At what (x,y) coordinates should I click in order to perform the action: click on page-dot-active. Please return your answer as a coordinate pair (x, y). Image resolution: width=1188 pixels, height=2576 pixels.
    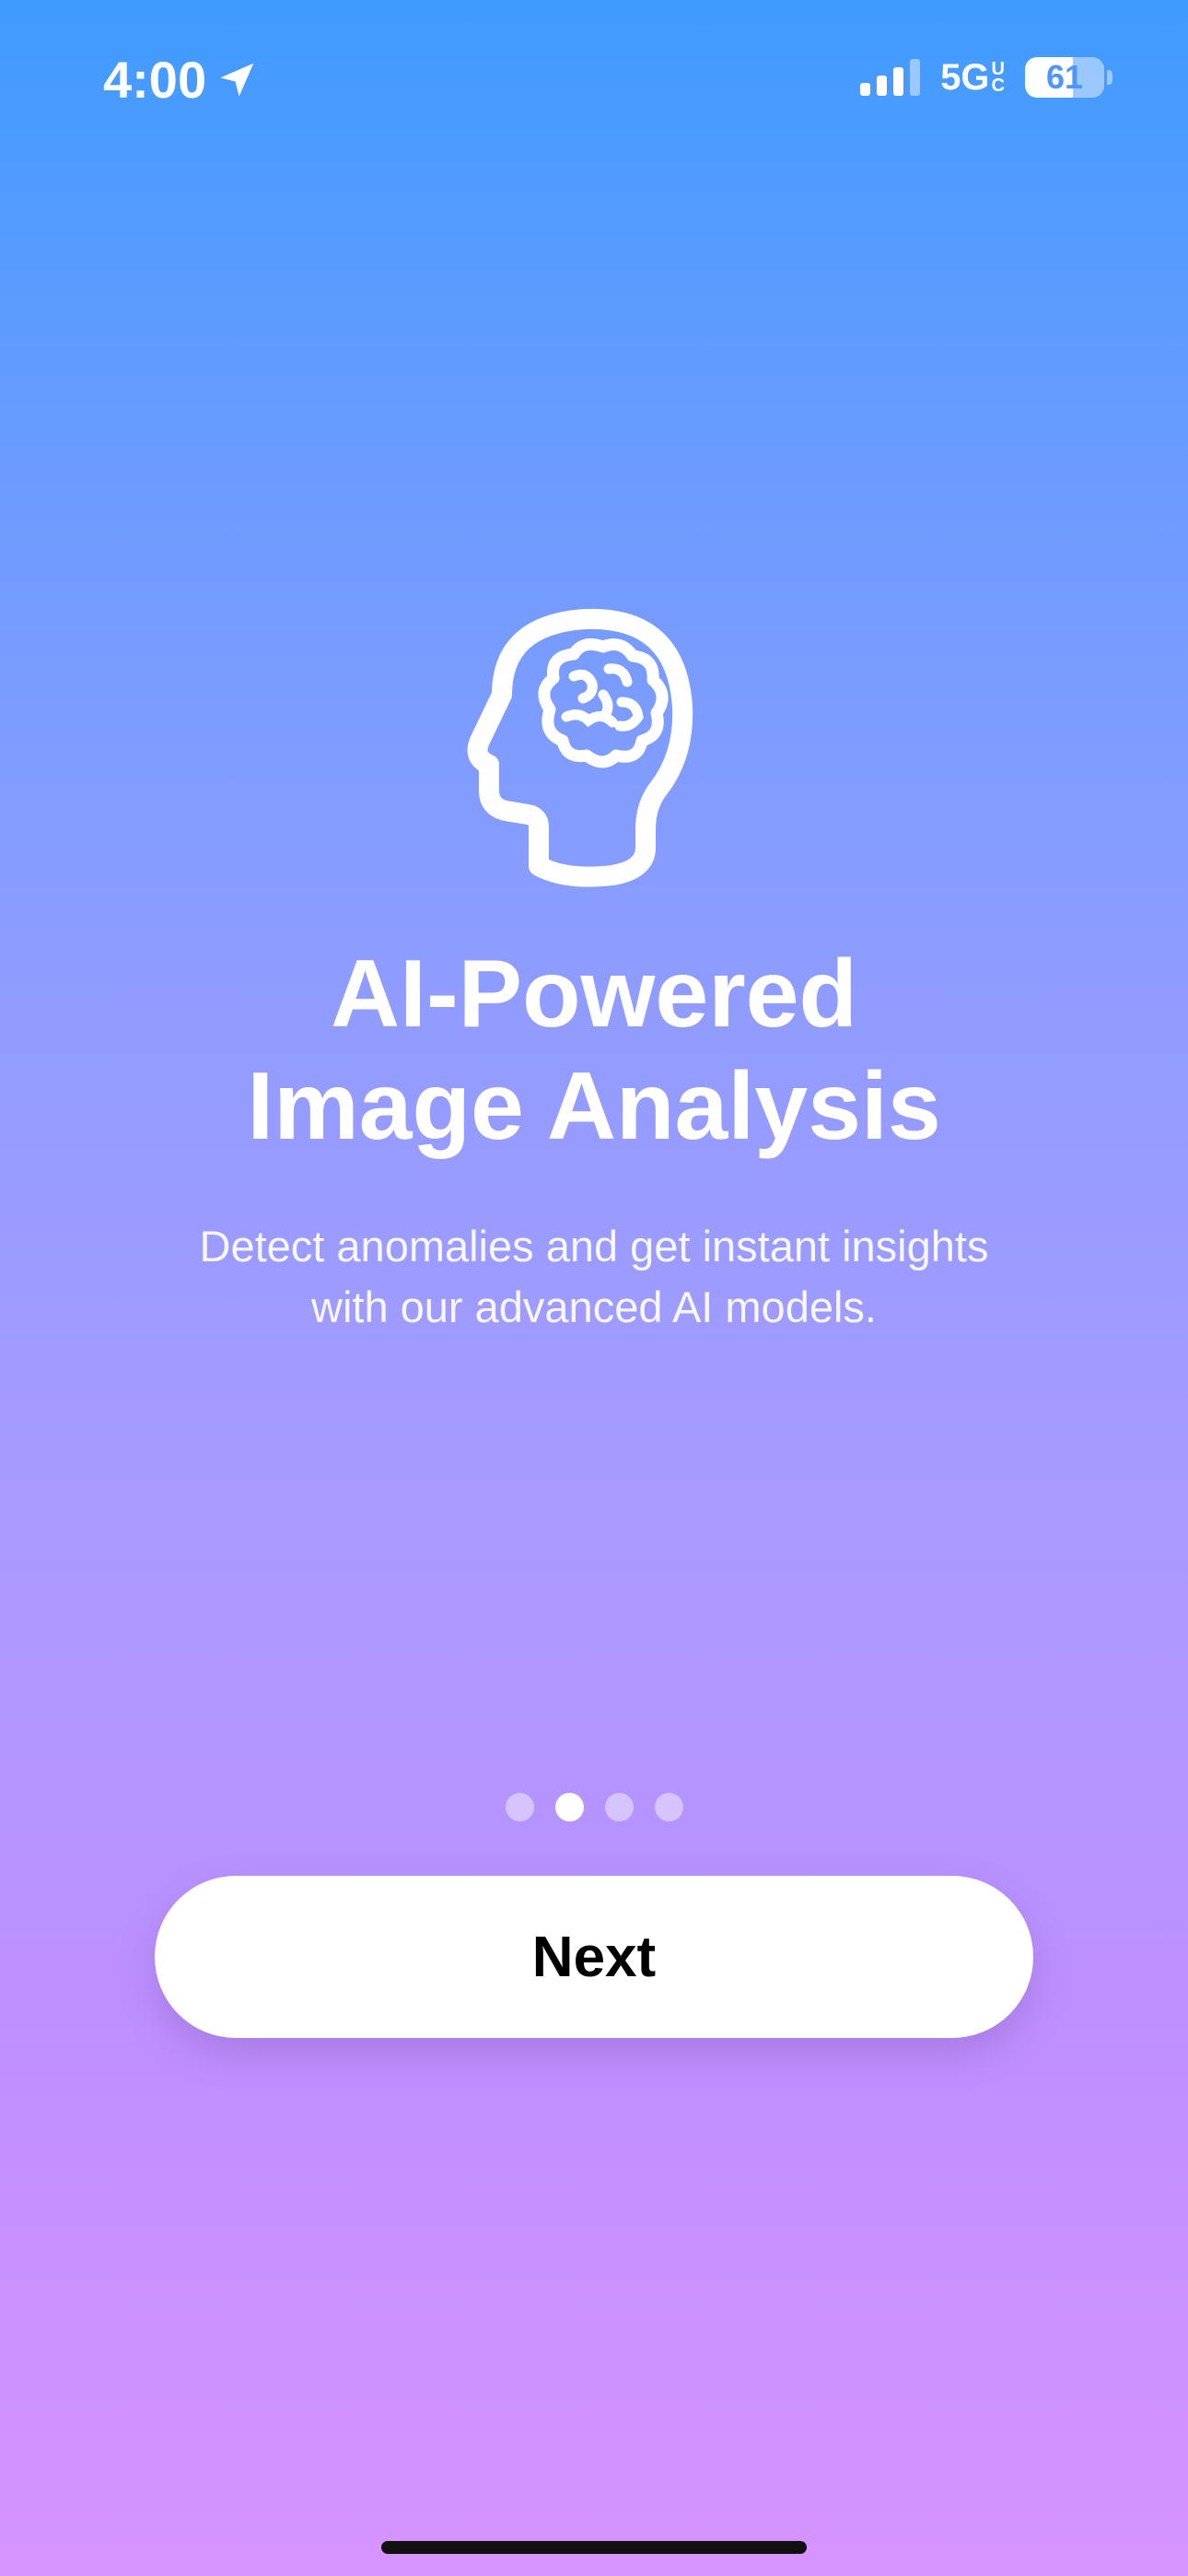
    Looking at the image, I should click on (569, 1807).